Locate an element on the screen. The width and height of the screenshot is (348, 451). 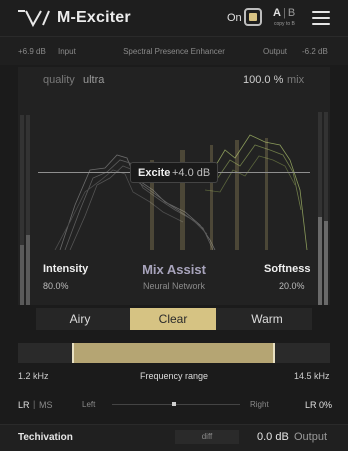
frequency-high-handle is located at coordinates (274, 353).